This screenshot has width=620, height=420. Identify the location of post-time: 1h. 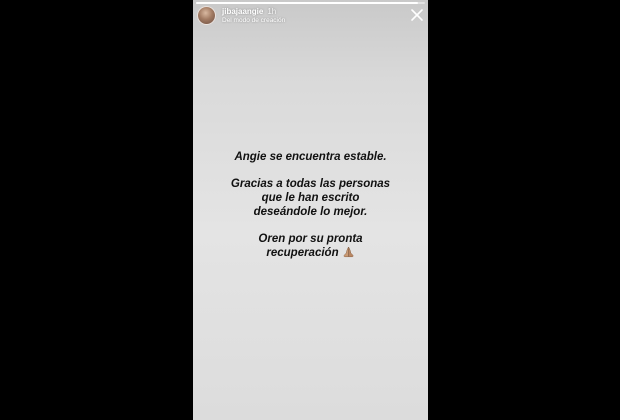
(272, 11).